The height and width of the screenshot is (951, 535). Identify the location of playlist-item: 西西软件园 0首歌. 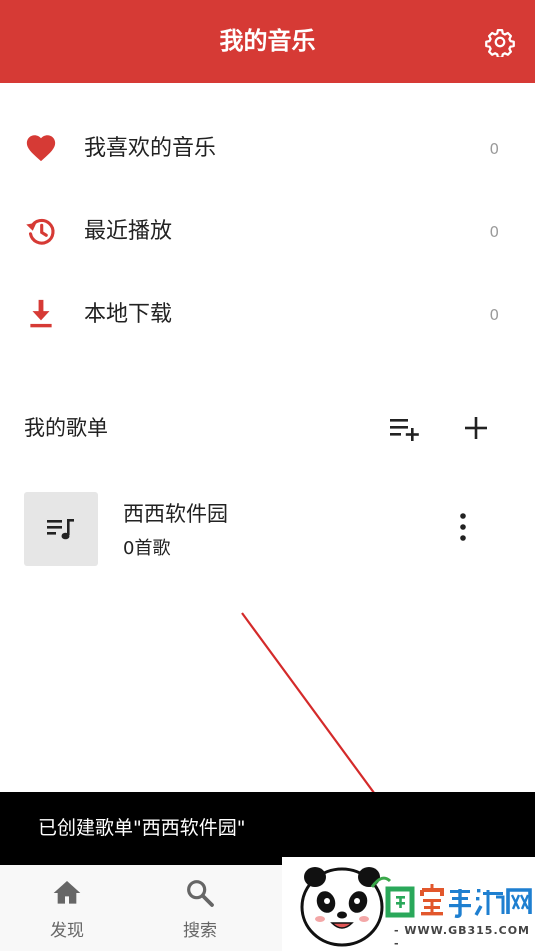
(267, 528).